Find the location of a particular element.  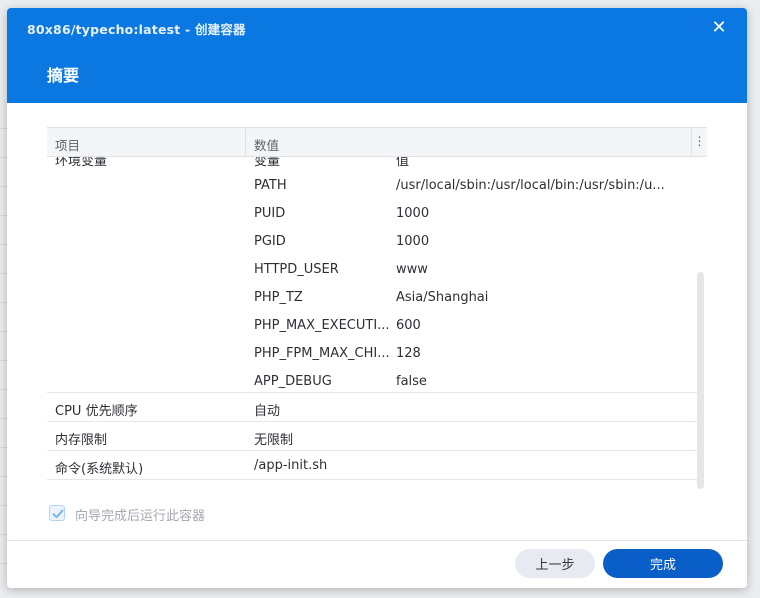

env-value: false is located at coordinates (411, 381).